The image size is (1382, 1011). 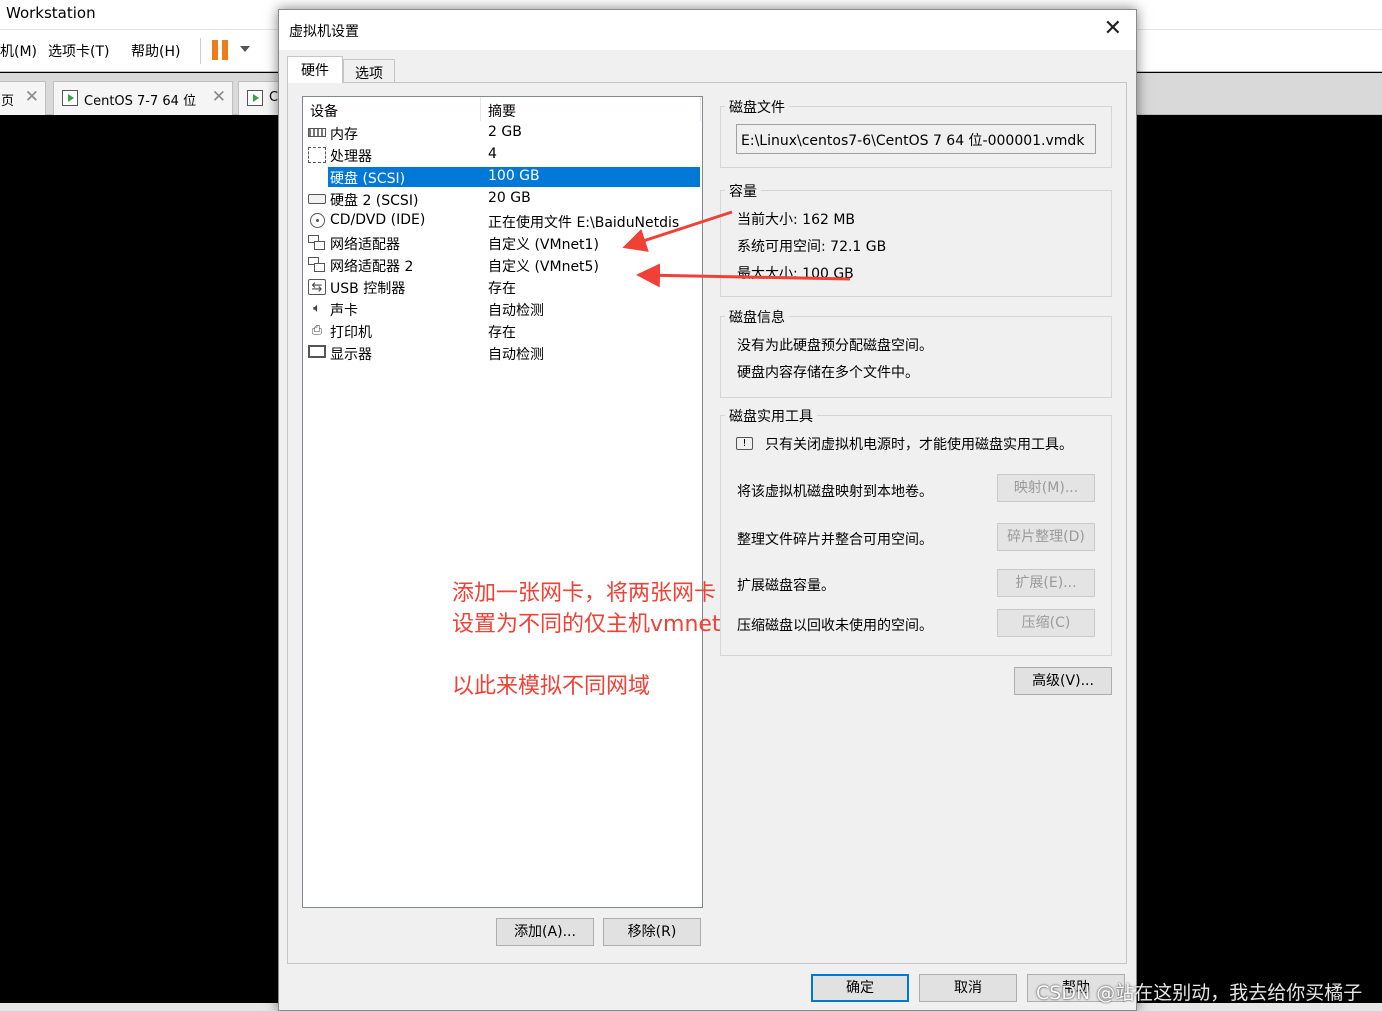 What do you see at coordinates (274, 97) in the screenshot?
I see `tab-label: C` at bounding box center [274, 97].